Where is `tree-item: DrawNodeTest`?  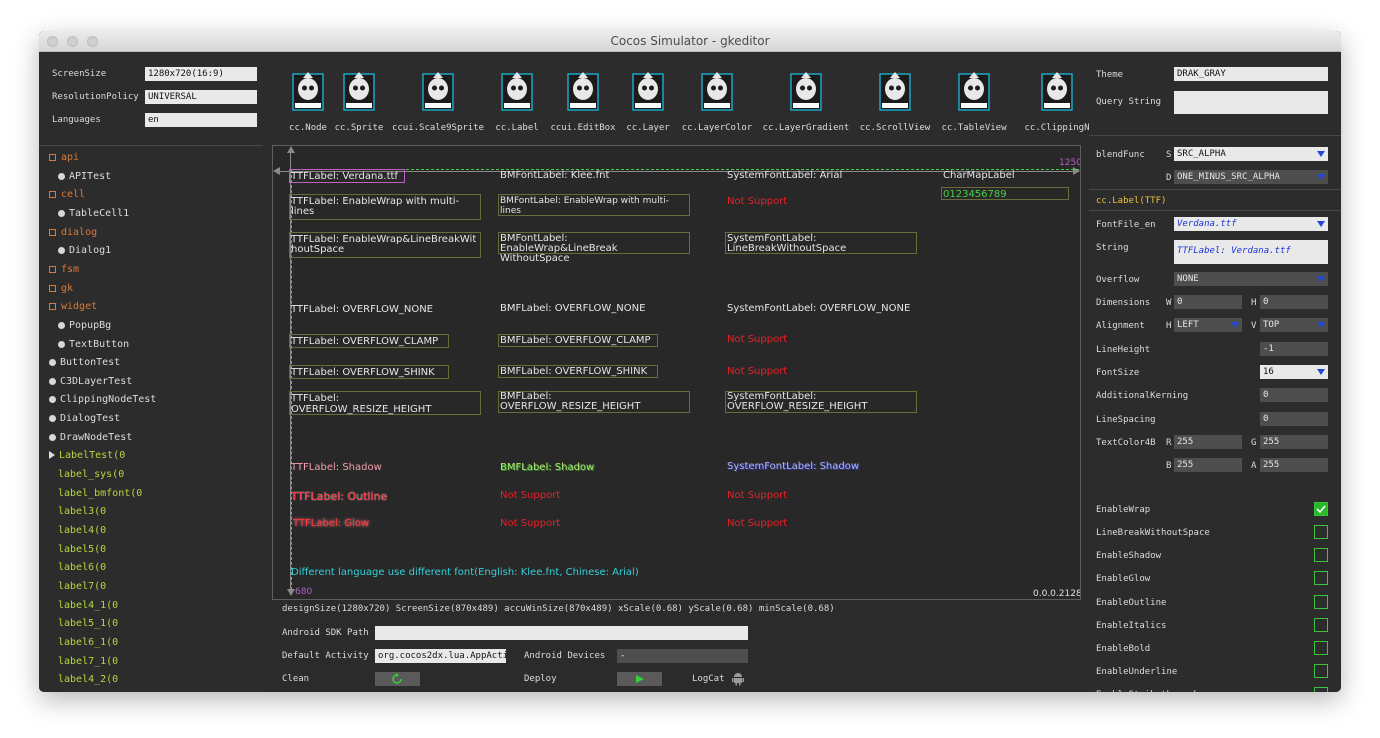 tree-item: DrawNodeTest is located at coordinates (90, 437).